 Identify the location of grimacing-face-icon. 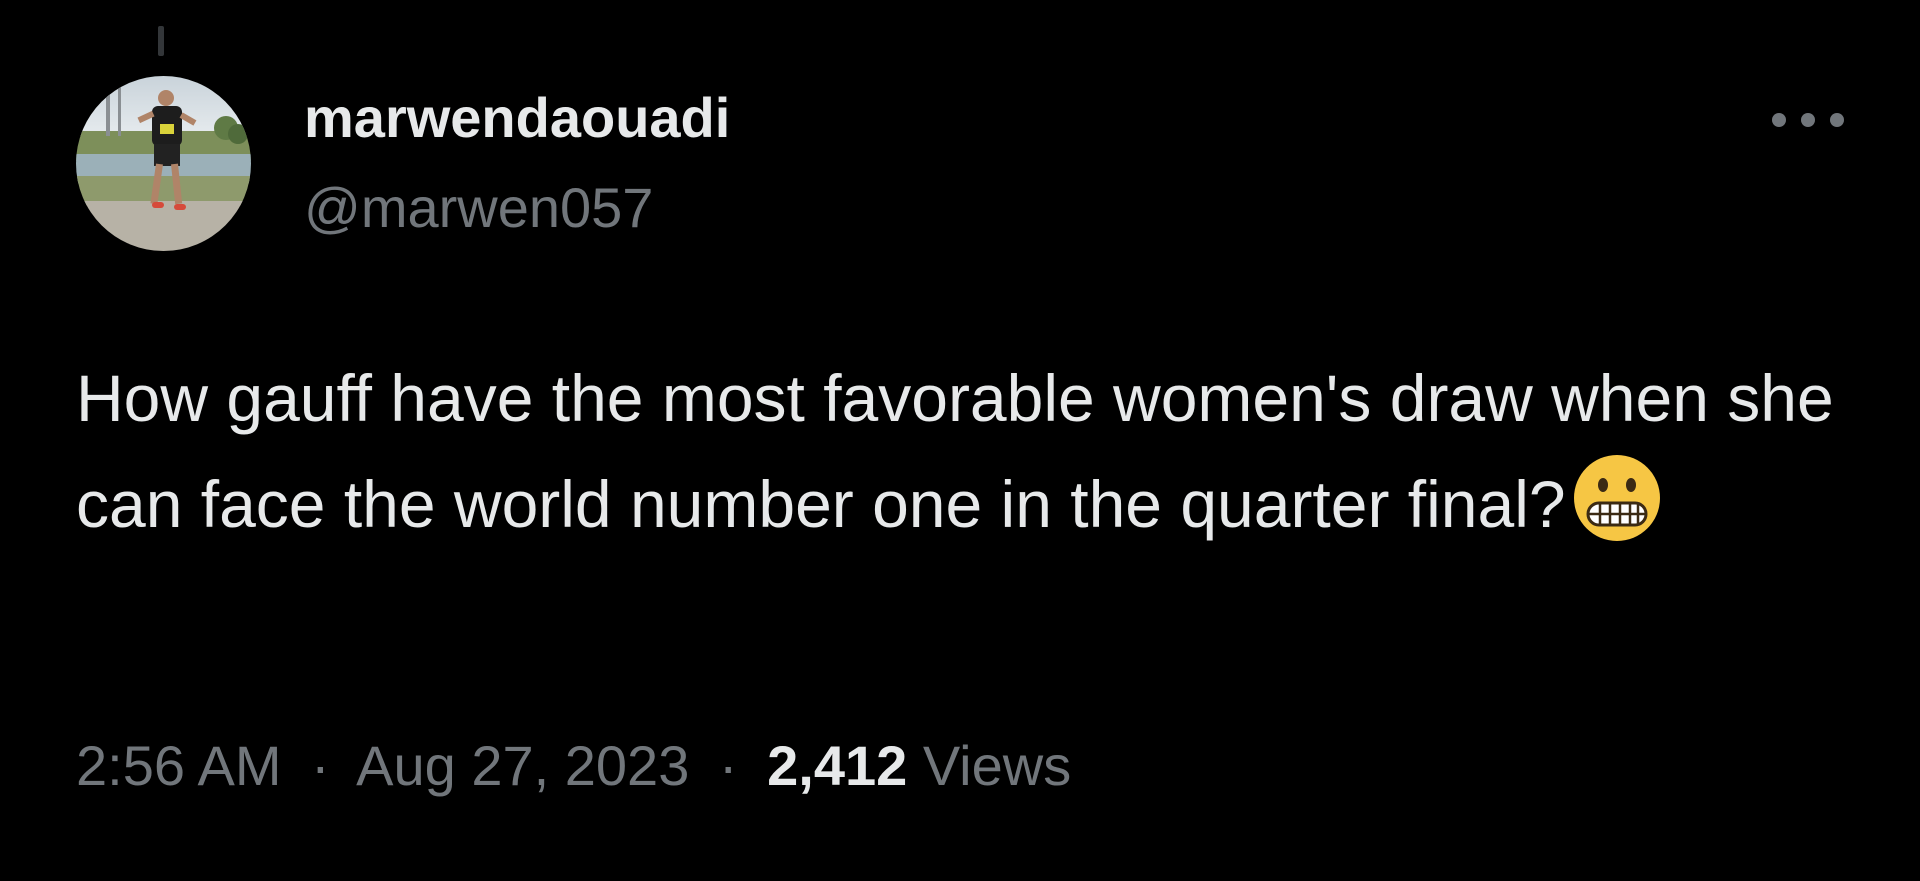
(1617, 498).